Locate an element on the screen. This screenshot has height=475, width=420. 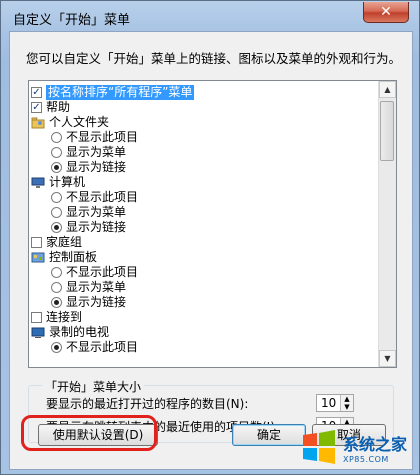
list-item: 家庭组 is located at coordinates (204, 242).